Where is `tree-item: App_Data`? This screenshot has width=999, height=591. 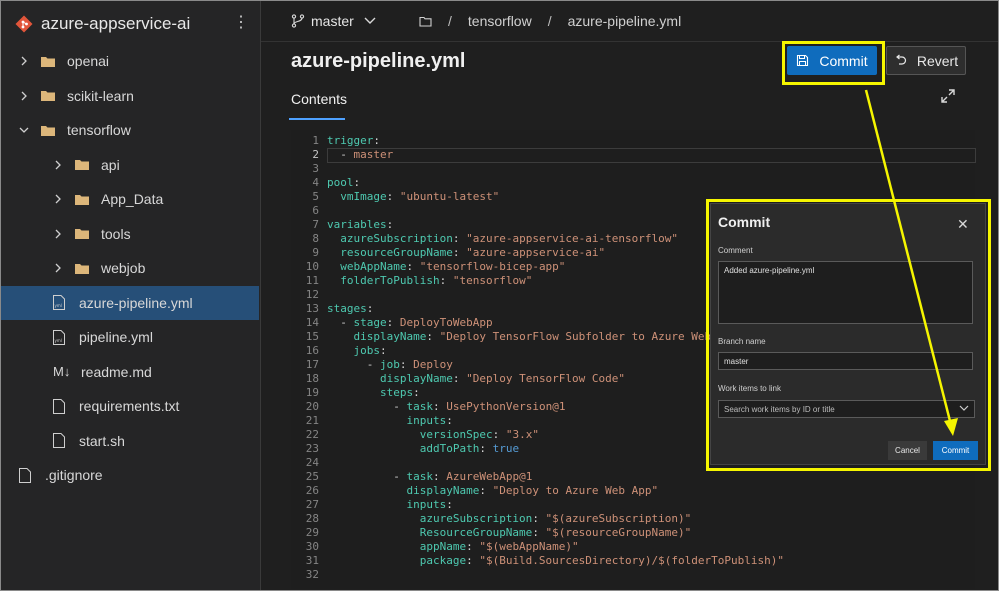 tree-item: App_Data is located at coordinates (130, 199).